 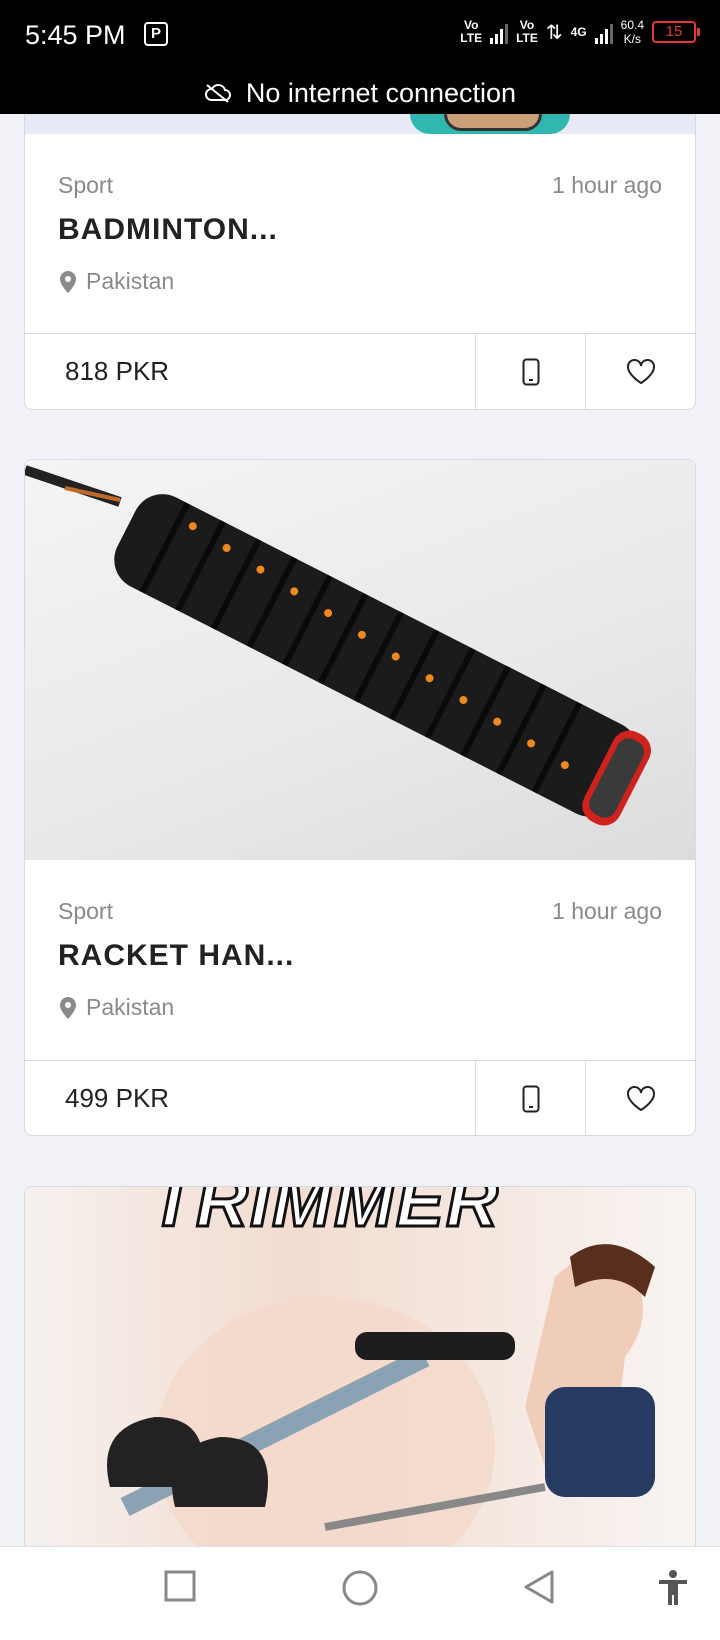 What do you see at coordinates (632, 32) in the screenshot?
I see `network-speed: 60.4 K/s` at bounding box center [632, 32].